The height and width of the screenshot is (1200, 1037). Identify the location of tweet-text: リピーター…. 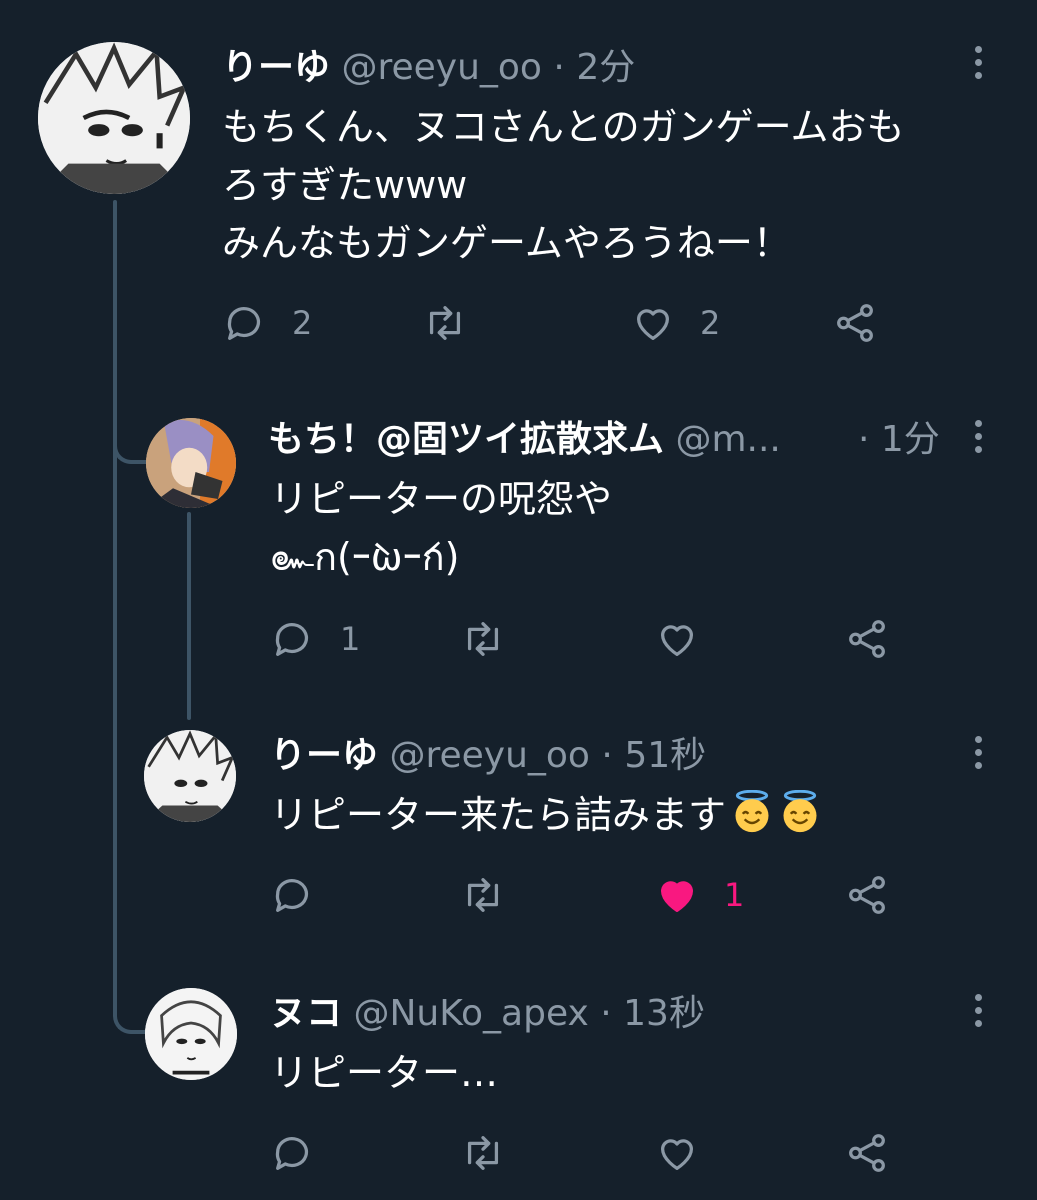
(384, 1073).